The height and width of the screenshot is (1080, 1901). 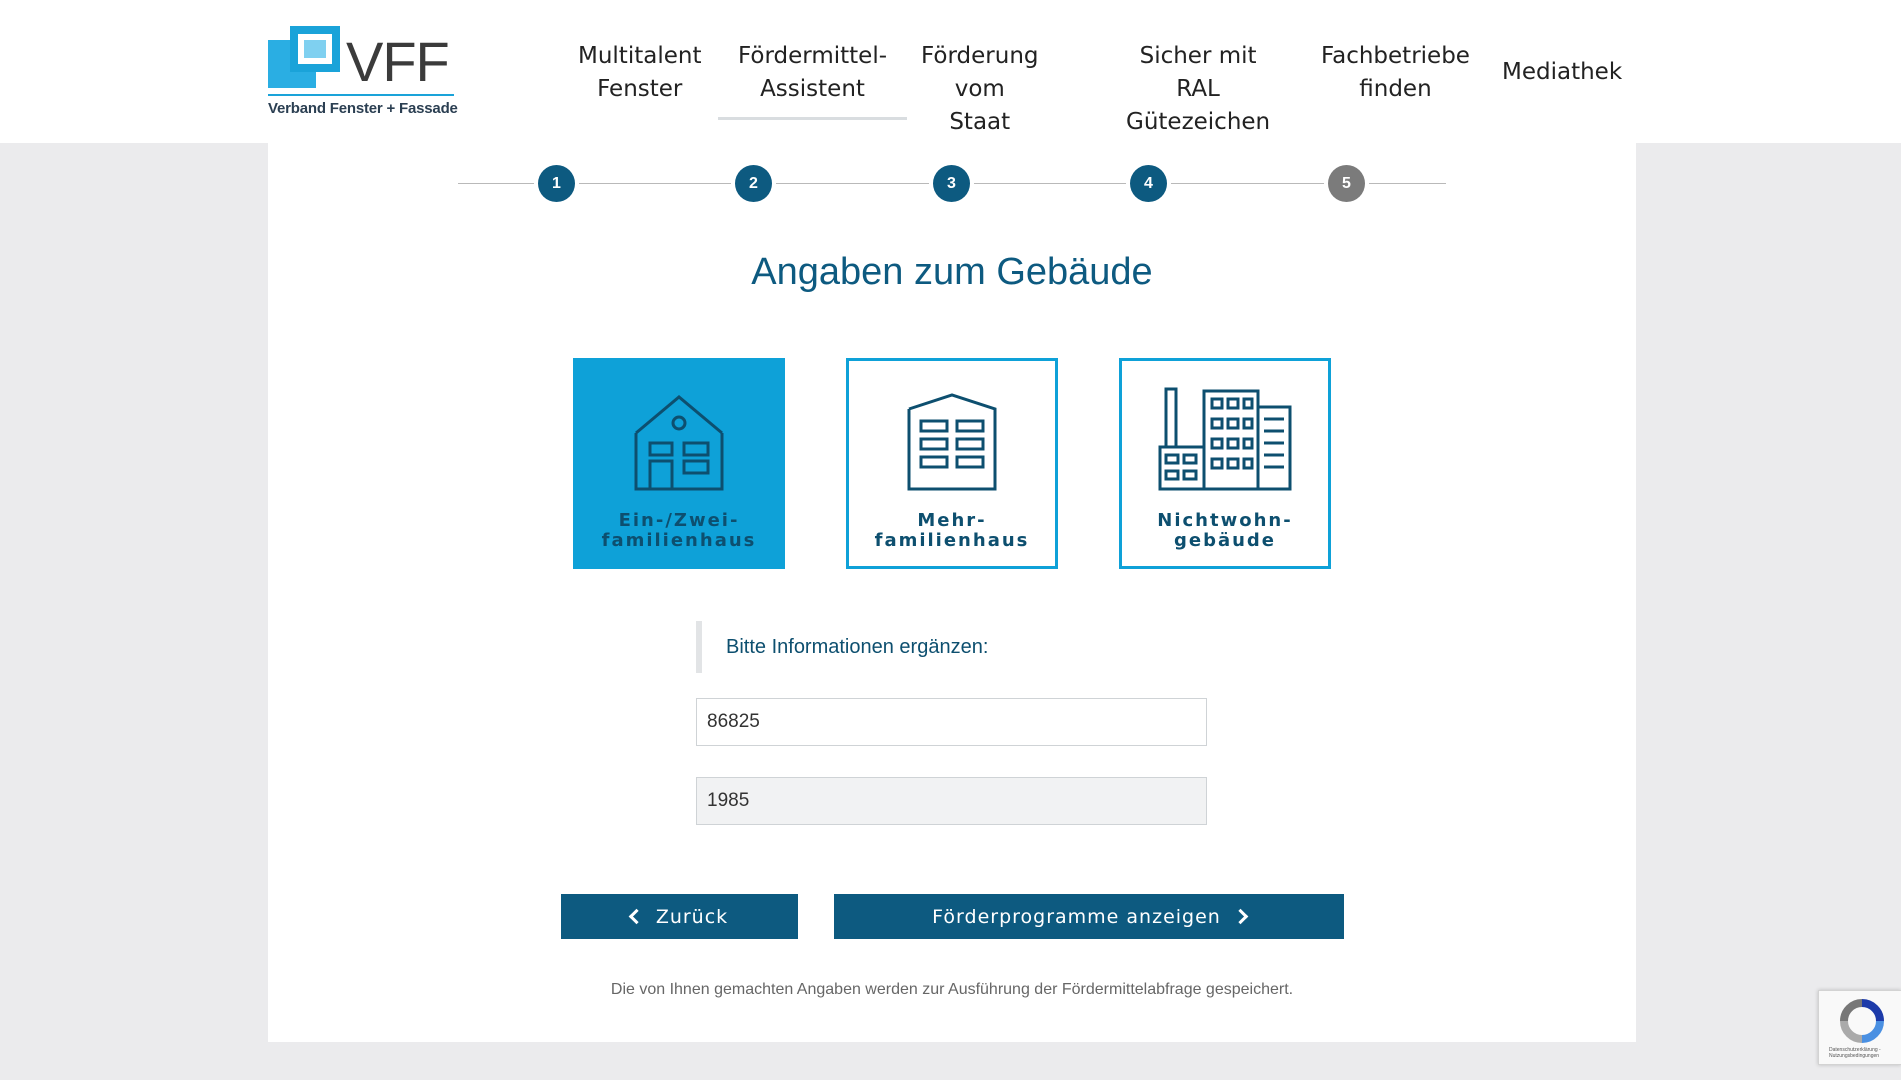 What do you see at coordinates (679, 443) in the screenshot?
I see `single-family-house-icon` at bounding box center [679, 443].